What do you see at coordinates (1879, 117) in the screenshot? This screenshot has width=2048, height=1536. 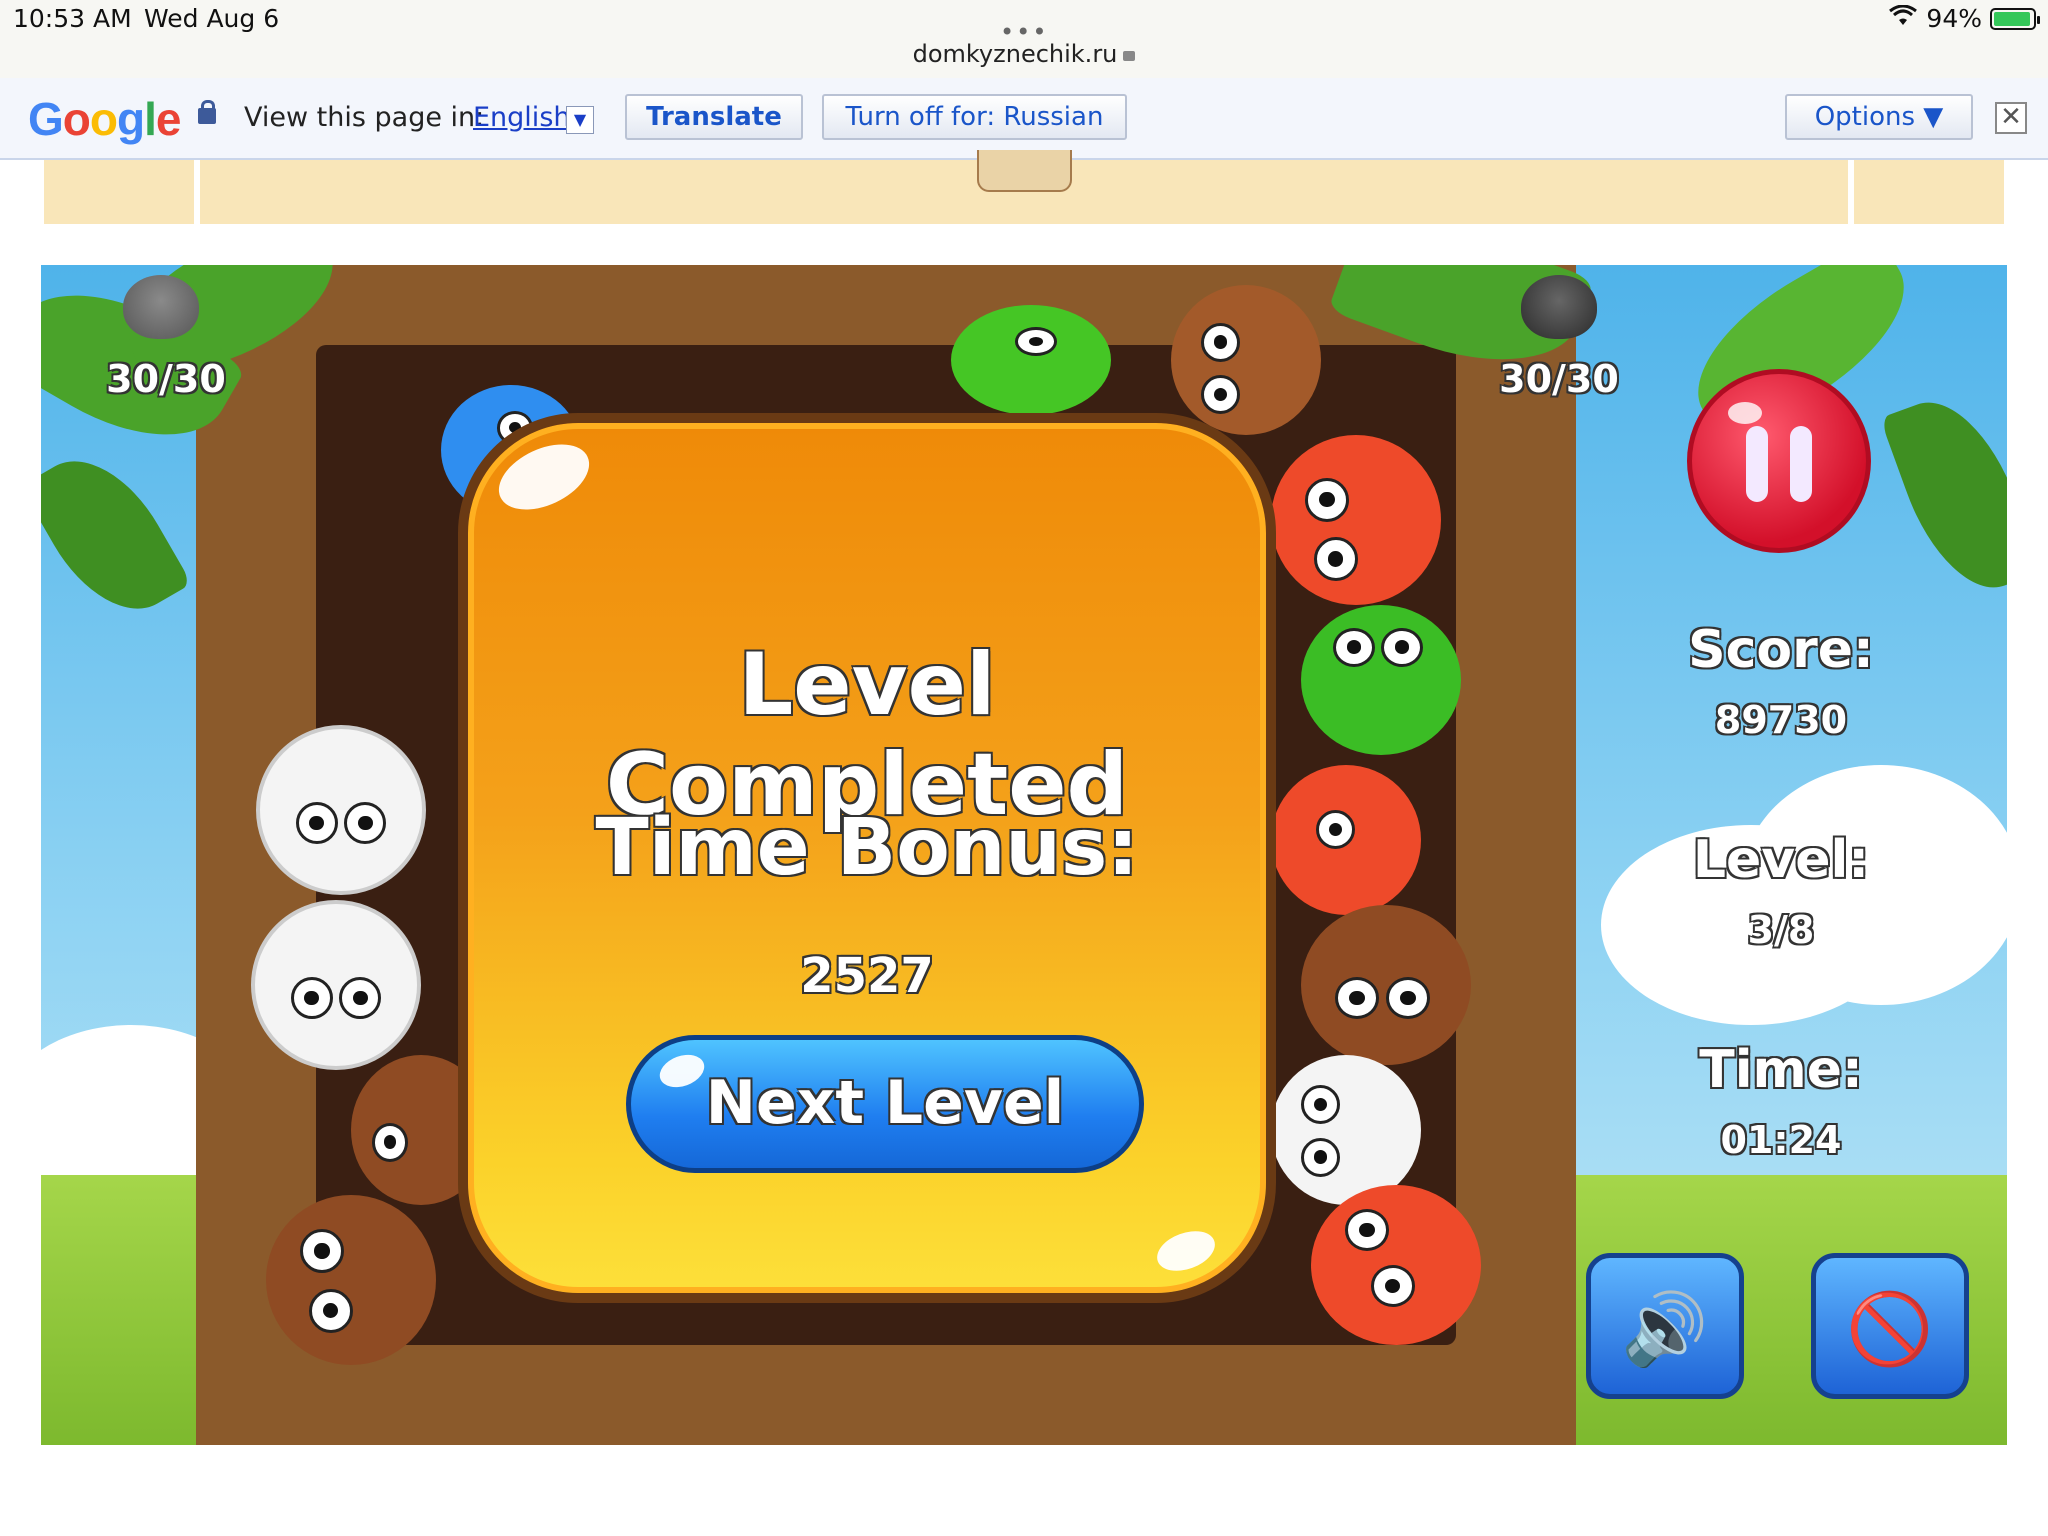 I see `options-button: Options ▼` at bounding box center [1879, 117].